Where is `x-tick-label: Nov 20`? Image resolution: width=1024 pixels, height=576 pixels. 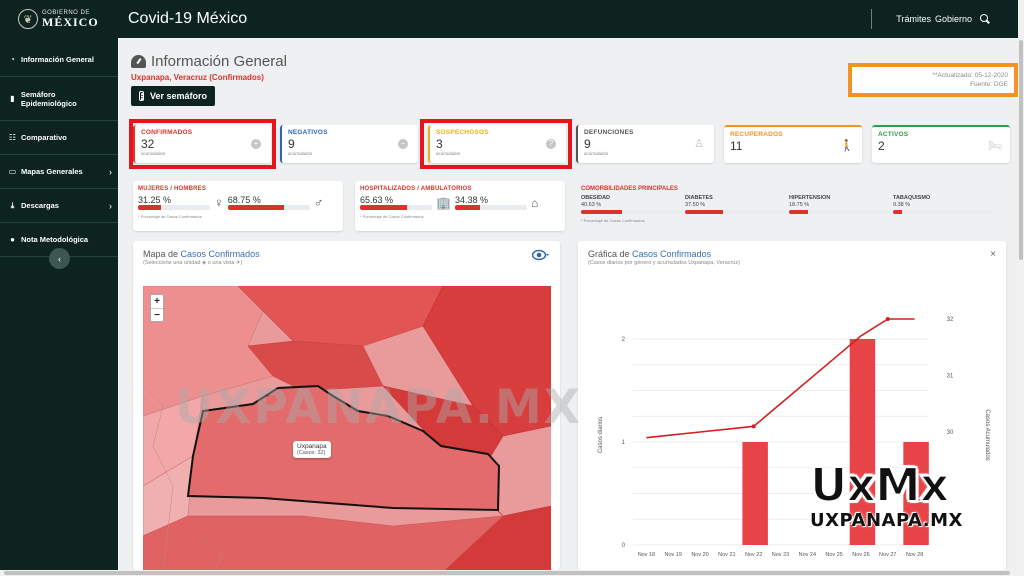
x-tick-label: Nov 20 is located at coordinates (699, 555).